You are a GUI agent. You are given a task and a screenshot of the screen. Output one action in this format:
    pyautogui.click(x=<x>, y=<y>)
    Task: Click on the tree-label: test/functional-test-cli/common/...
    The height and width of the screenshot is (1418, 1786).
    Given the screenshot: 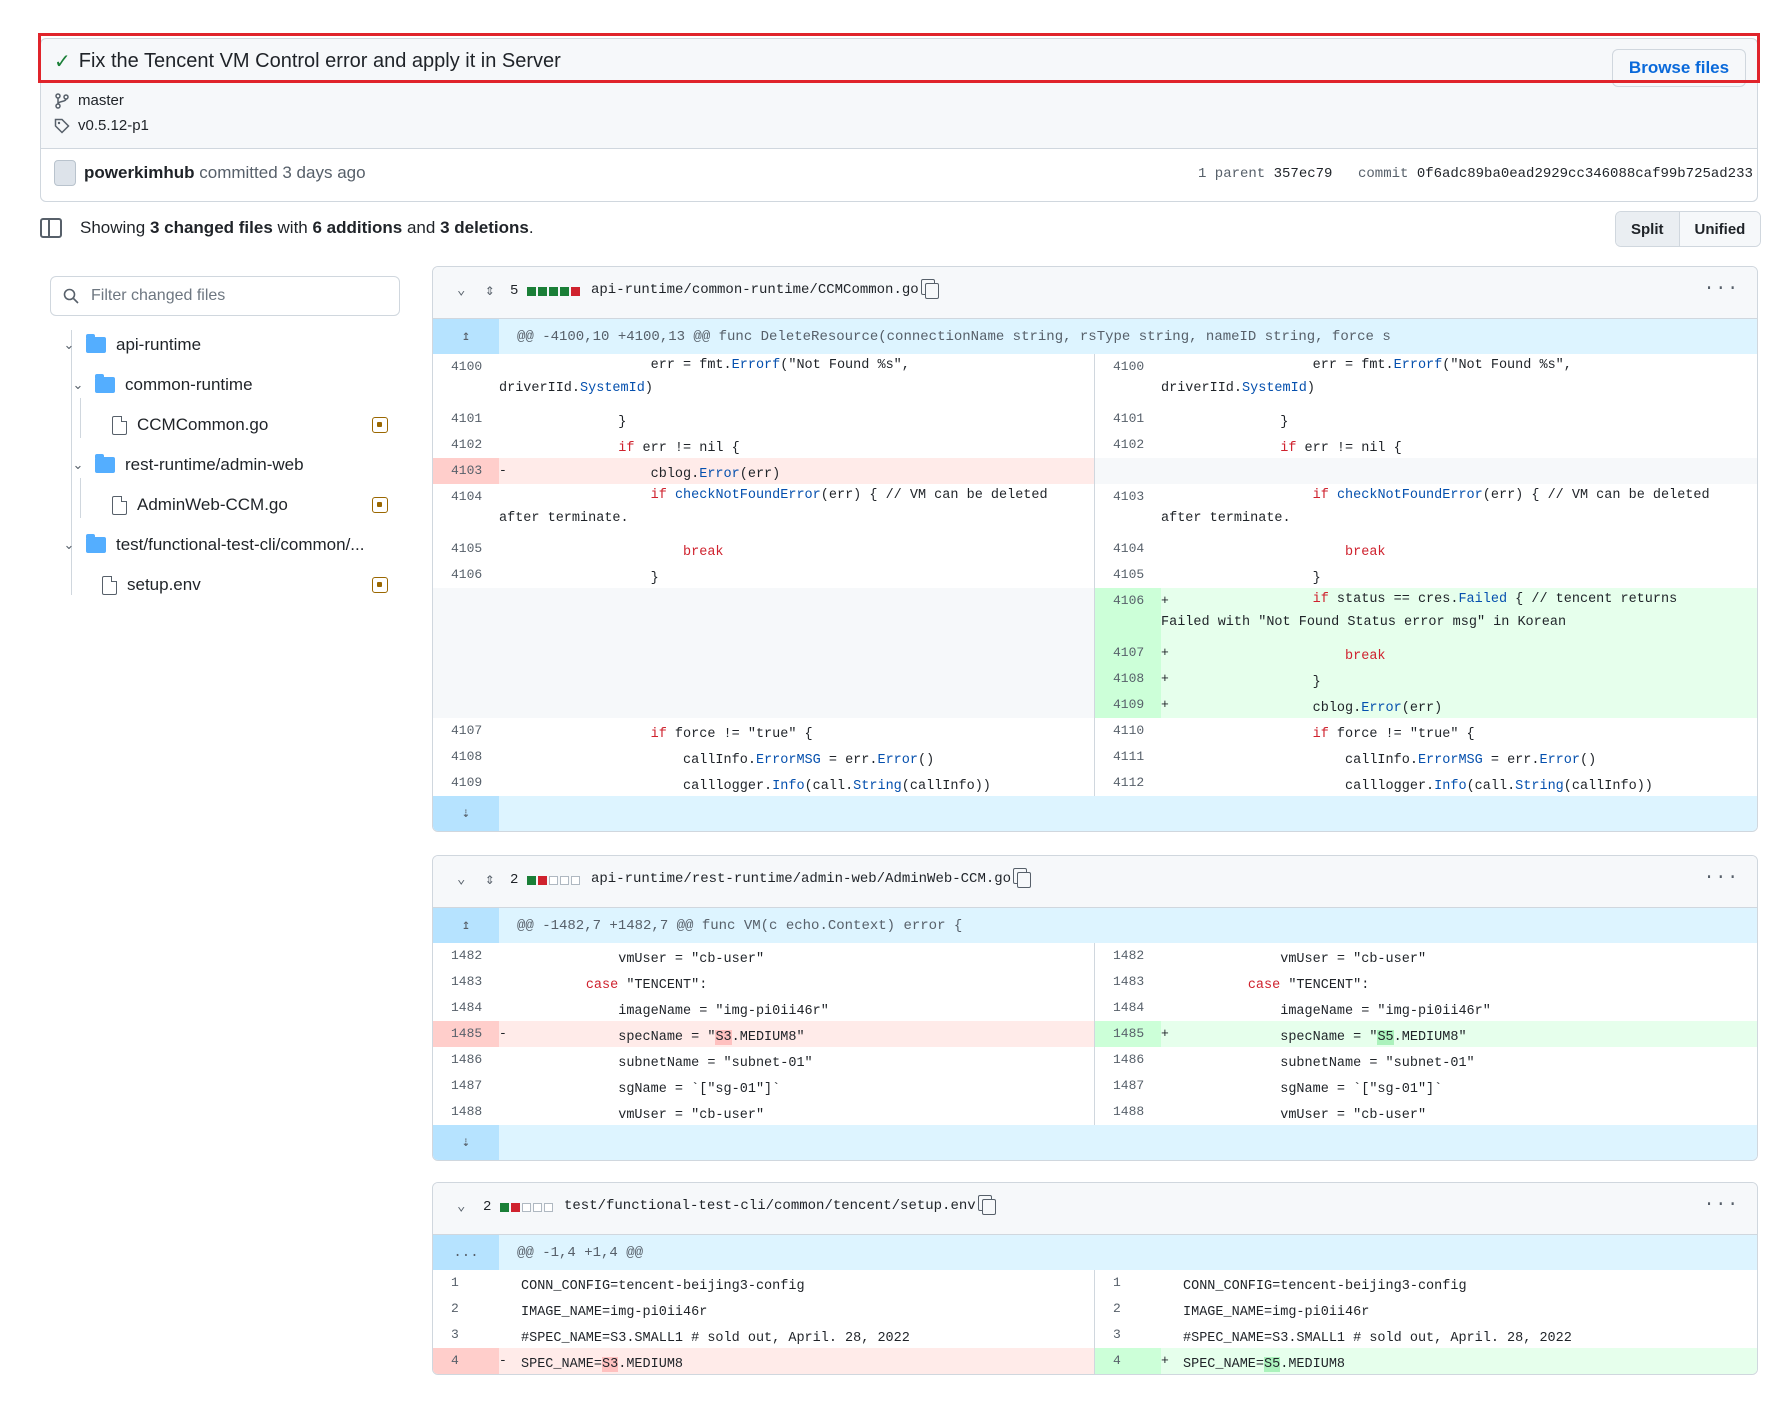 What is the action you would take?
    pyautogui.click(x=240, y=544)
    